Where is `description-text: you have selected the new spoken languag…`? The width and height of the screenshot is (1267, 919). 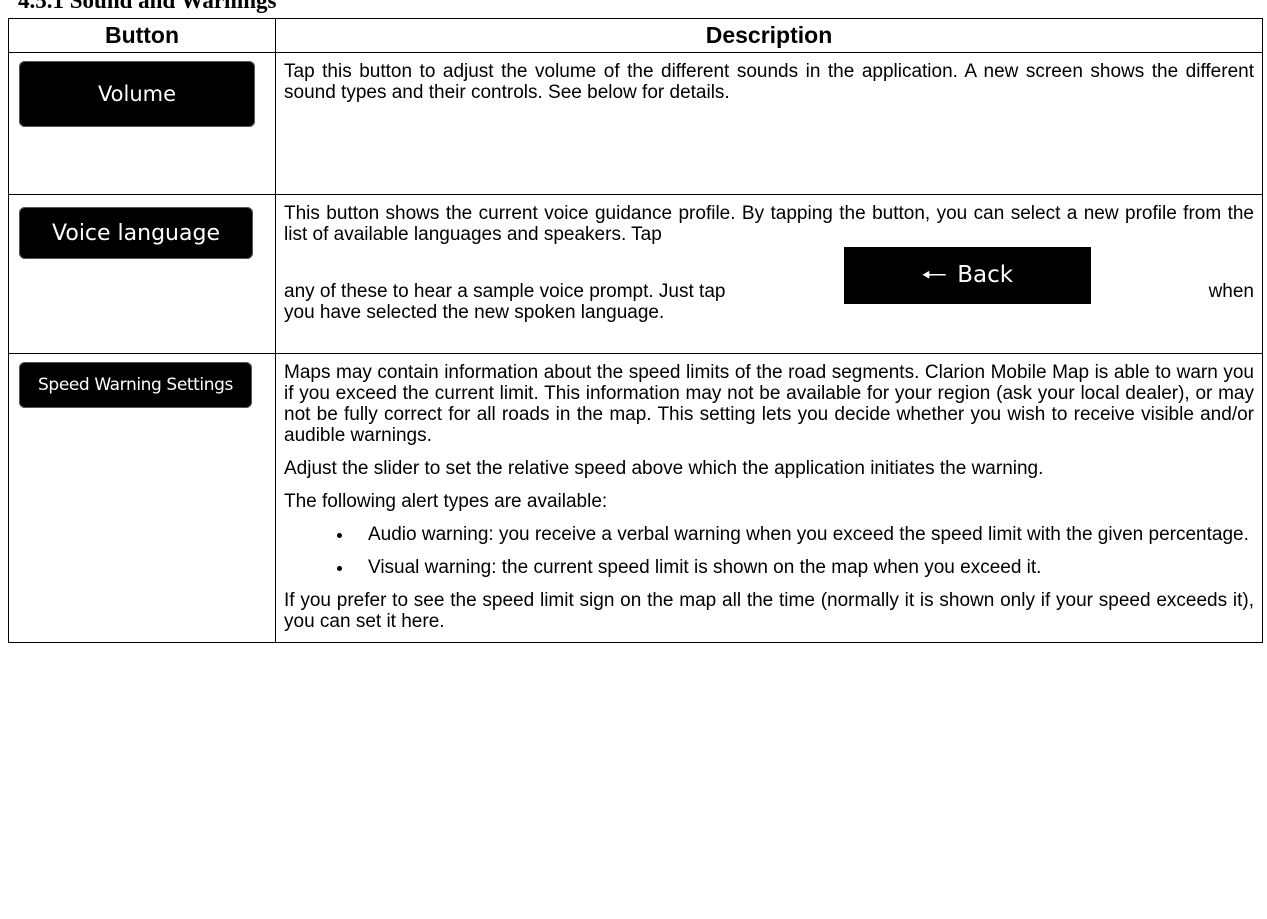
description-text: you have selected the new spoken languag… is located at coordinates (474, 312).